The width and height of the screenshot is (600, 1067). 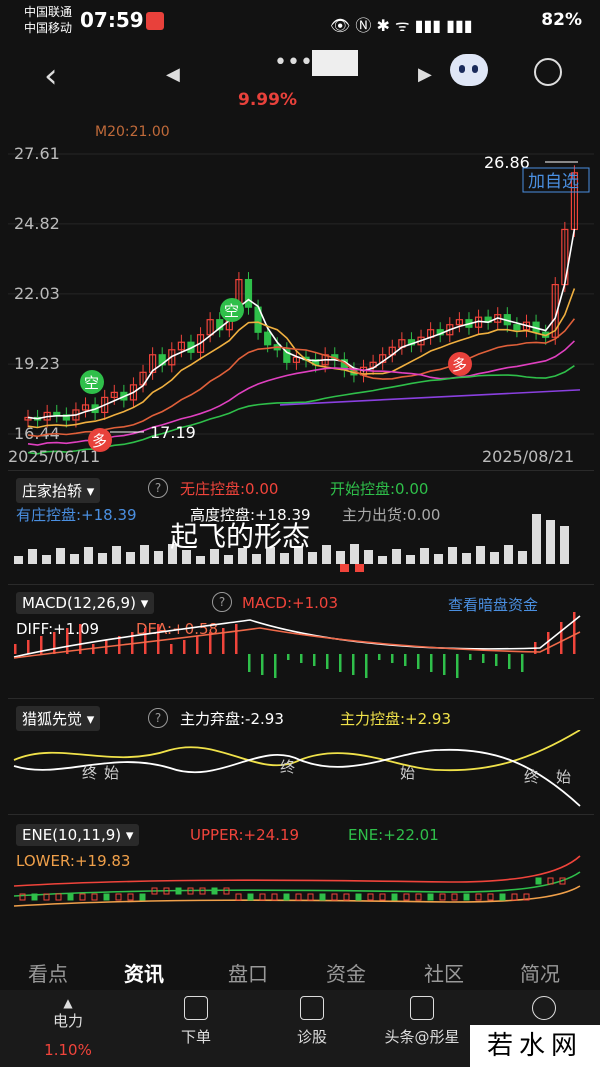 I want to click on document-icon, so click(x=196, y=1008).